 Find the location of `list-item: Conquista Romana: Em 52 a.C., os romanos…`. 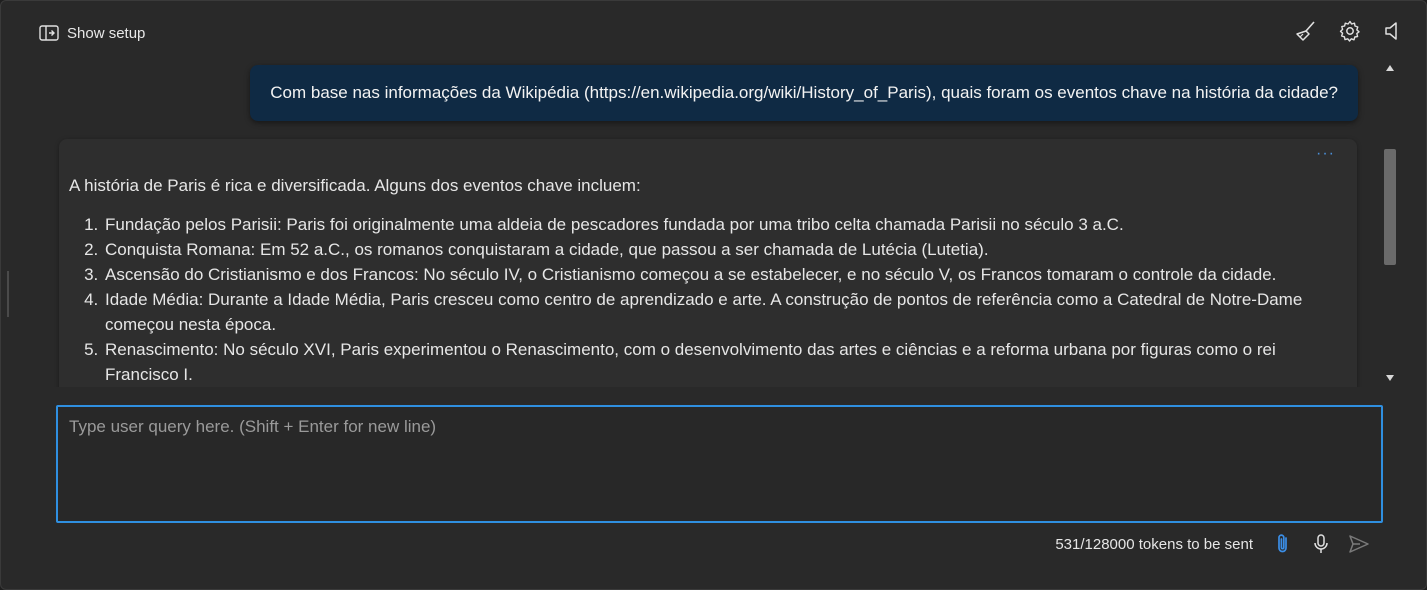

list-item: Conquista Romana: Em 52 a.C., os romanos… is located at coordinates (721, 249).